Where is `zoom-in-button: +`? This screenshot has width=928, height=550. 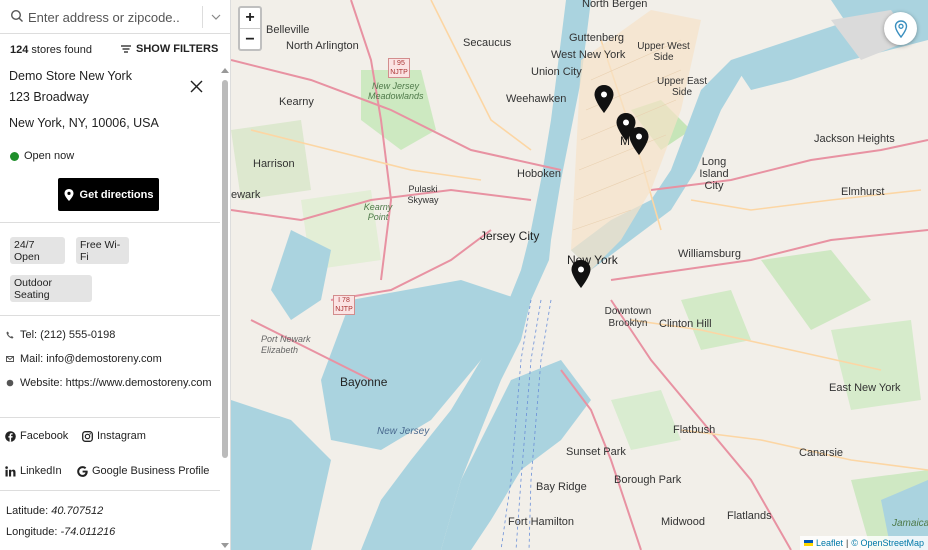 zoom-in-button: + is located at coordinates (250, 18).